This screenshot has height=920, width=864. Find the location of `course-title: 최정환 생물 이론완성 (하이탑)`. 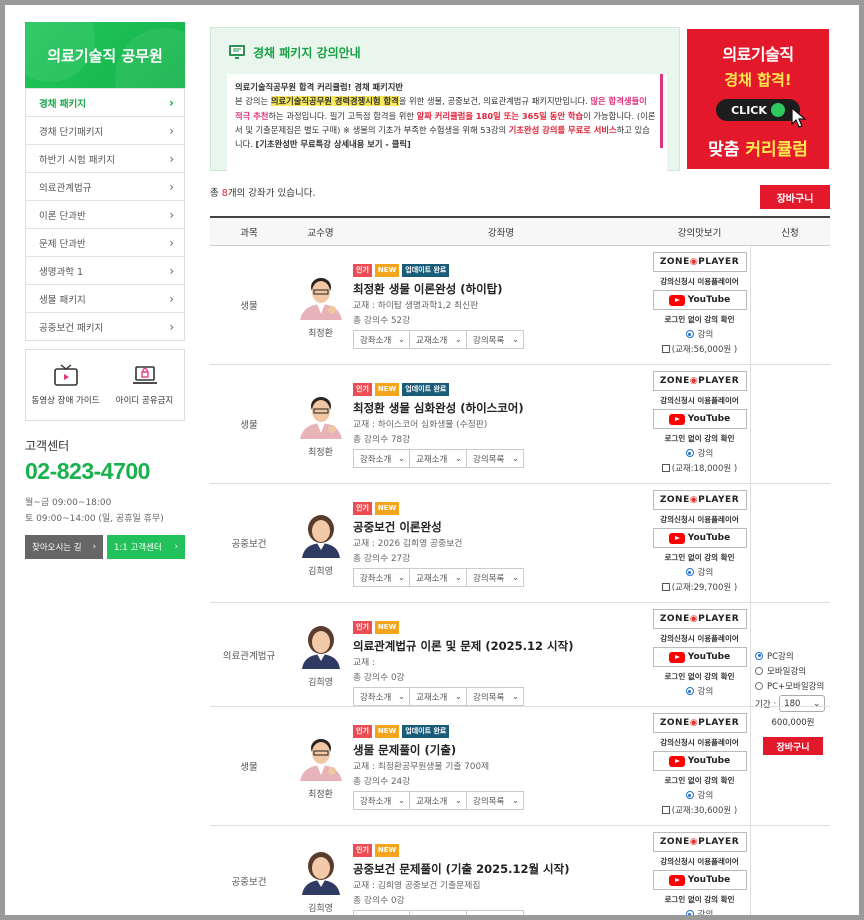

course-title: 최정환 생물 이론완성 (하이탑) is located at coordinates (501, 289).